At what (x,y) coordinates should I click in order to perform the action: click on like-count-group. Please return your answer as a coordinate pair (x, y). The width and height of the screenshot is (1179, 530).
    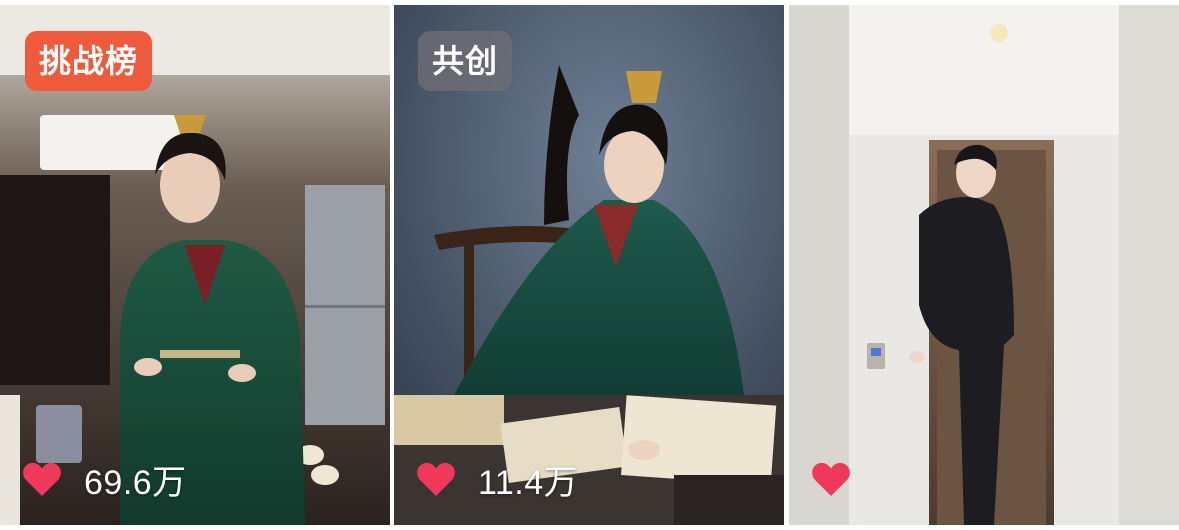
    Looking at the image, I should click on (842, 479).